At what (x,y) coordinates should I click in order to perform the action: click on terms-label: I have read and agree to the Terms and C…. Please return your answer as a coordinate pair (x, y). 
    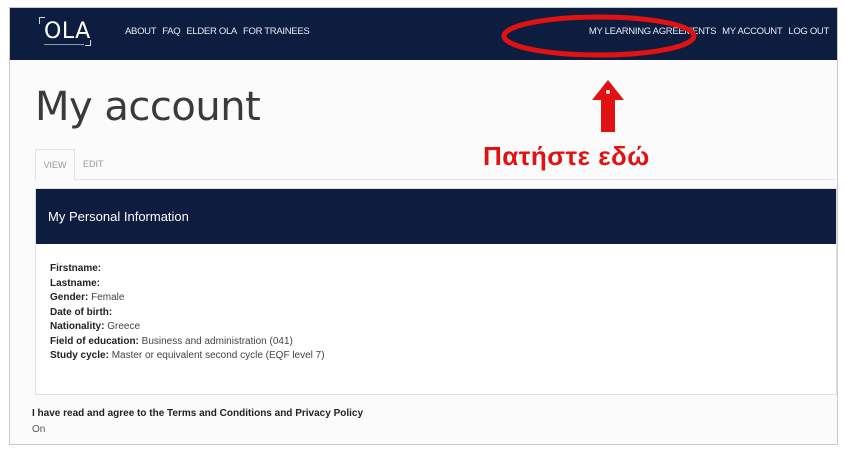
    Looking at the image, I should click on (198, 413).